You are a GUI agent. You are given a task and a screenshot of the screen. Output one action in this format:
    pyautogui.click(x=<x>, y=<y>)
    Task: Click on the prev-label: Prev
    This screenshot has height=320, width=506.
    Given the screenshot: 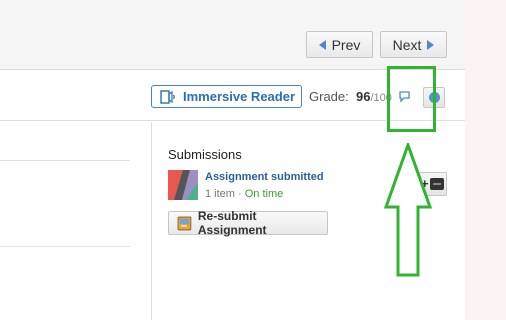 What is the action you would take?
    pyautogui.click(x=346, y=44)
    